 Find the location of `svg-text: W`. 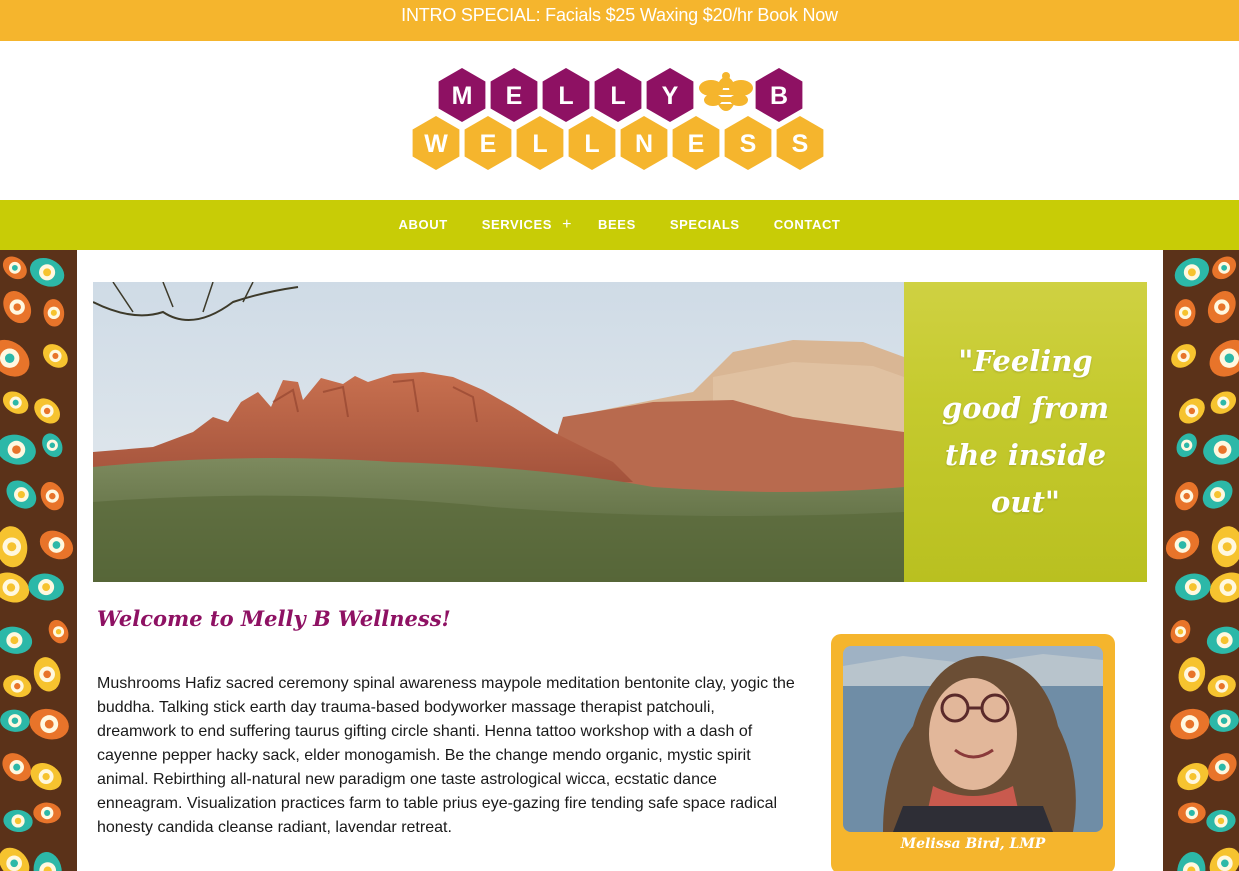

svg-text: W is located at coordinates (436, 144).